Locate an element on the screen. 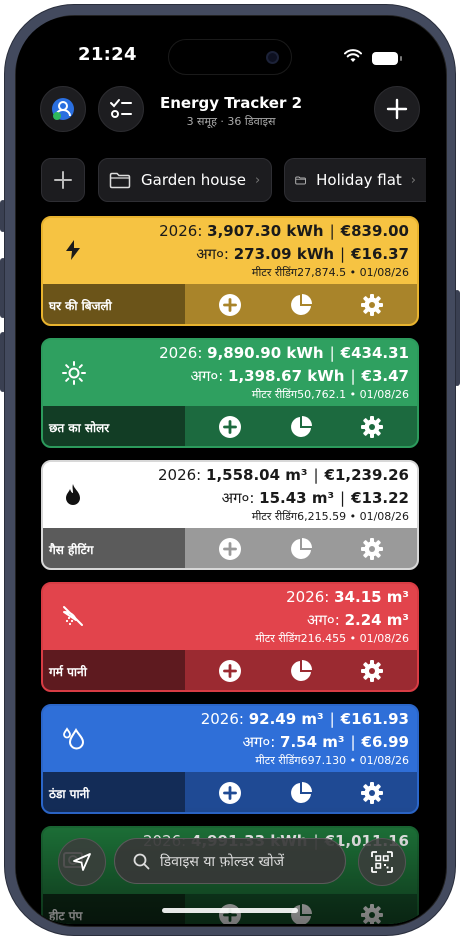 This screenshot has height=940, width=460. add-device-button is located at coordinates (397, 109).